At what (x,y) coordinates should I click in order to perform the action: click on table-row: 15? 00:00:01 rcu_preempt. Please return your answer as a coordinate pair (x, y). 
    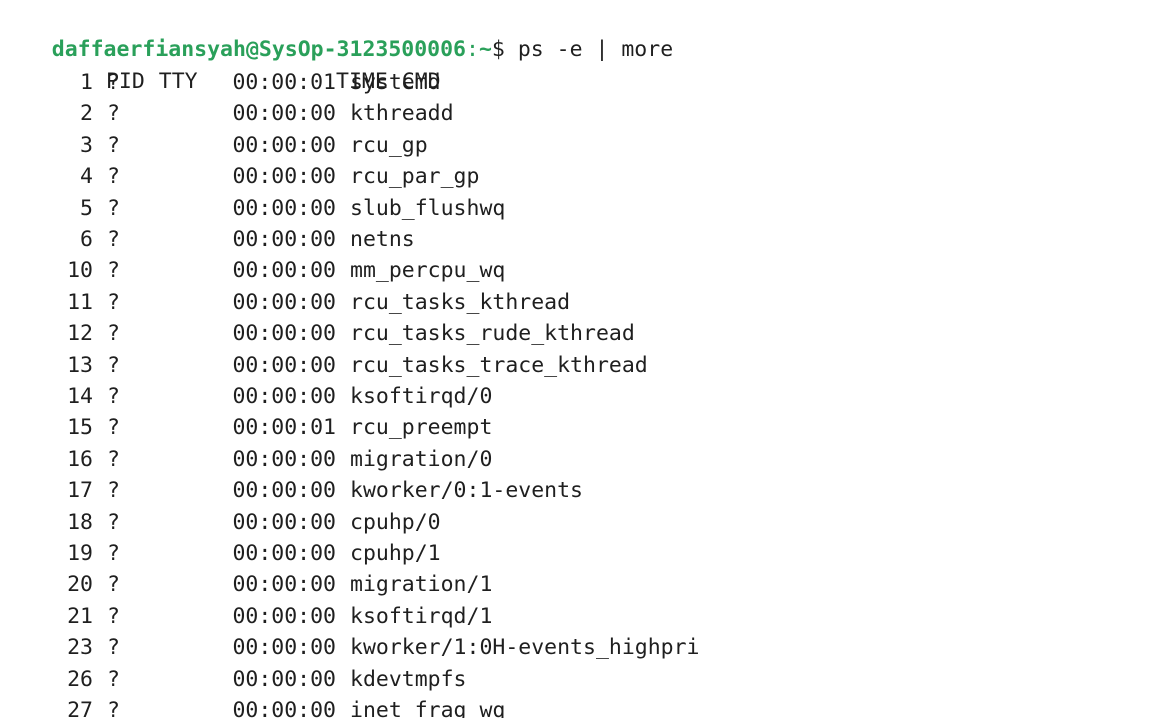
    Looking at the image, I should click on (246, 427).